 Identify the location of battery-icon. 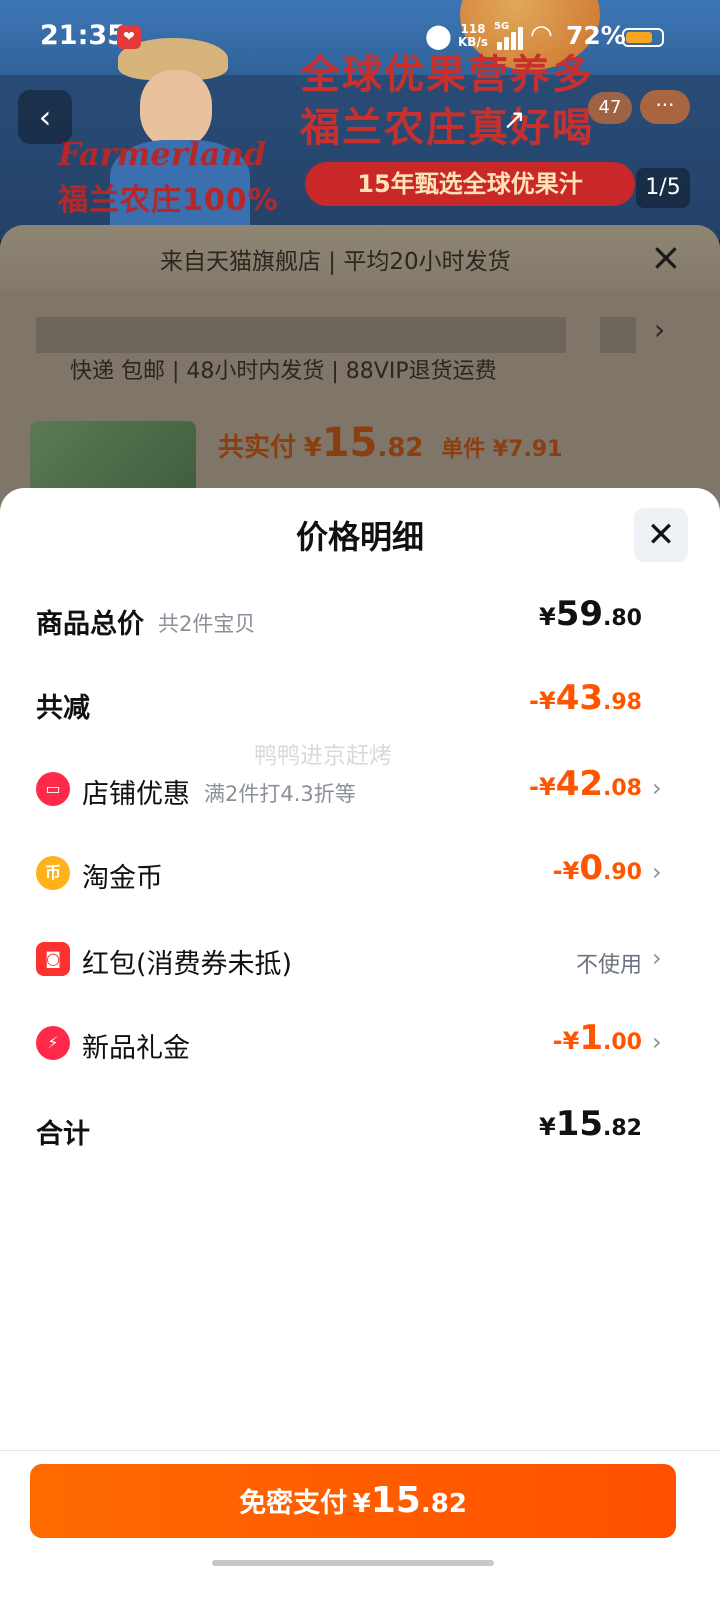
(643, 37).